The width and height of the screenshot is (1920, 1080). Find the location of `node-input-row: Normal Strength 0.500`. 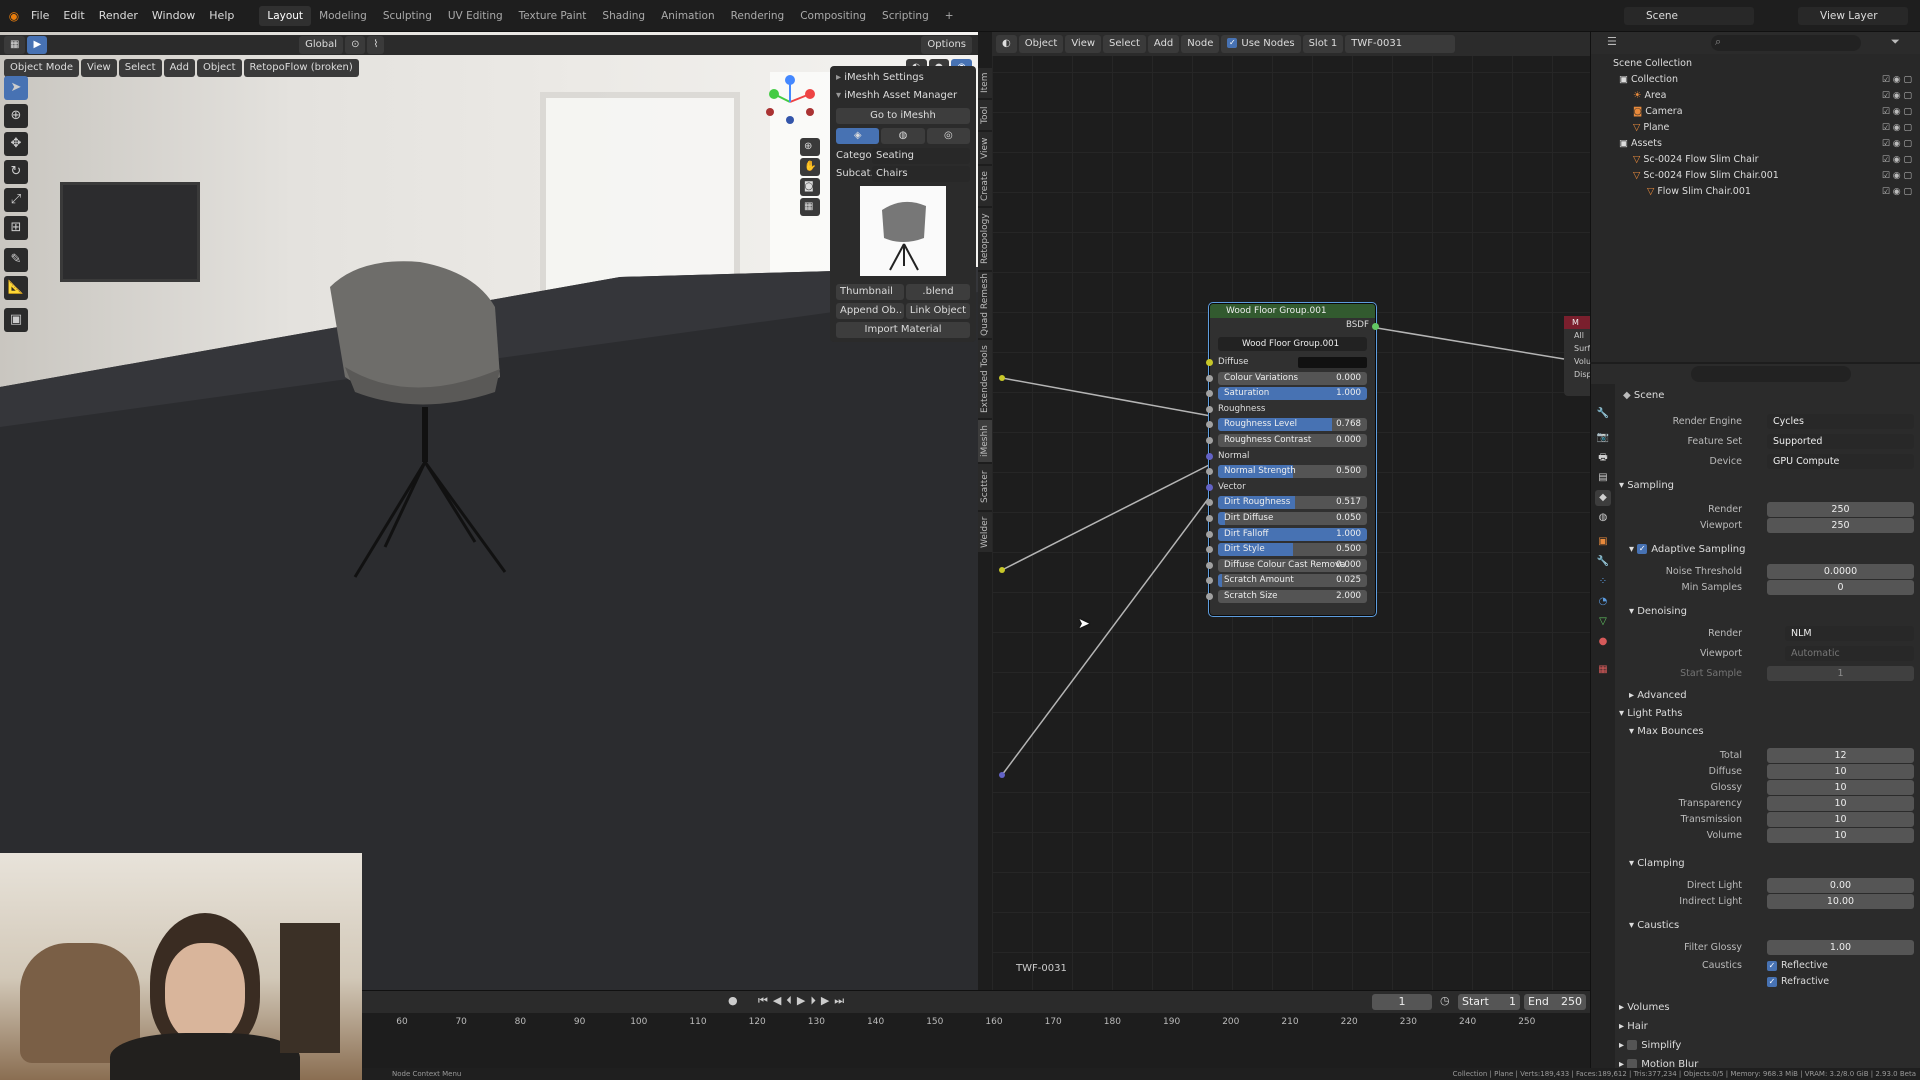

node-input-row: Normal Strength 0.500 is located at coordinates (1290, 471).